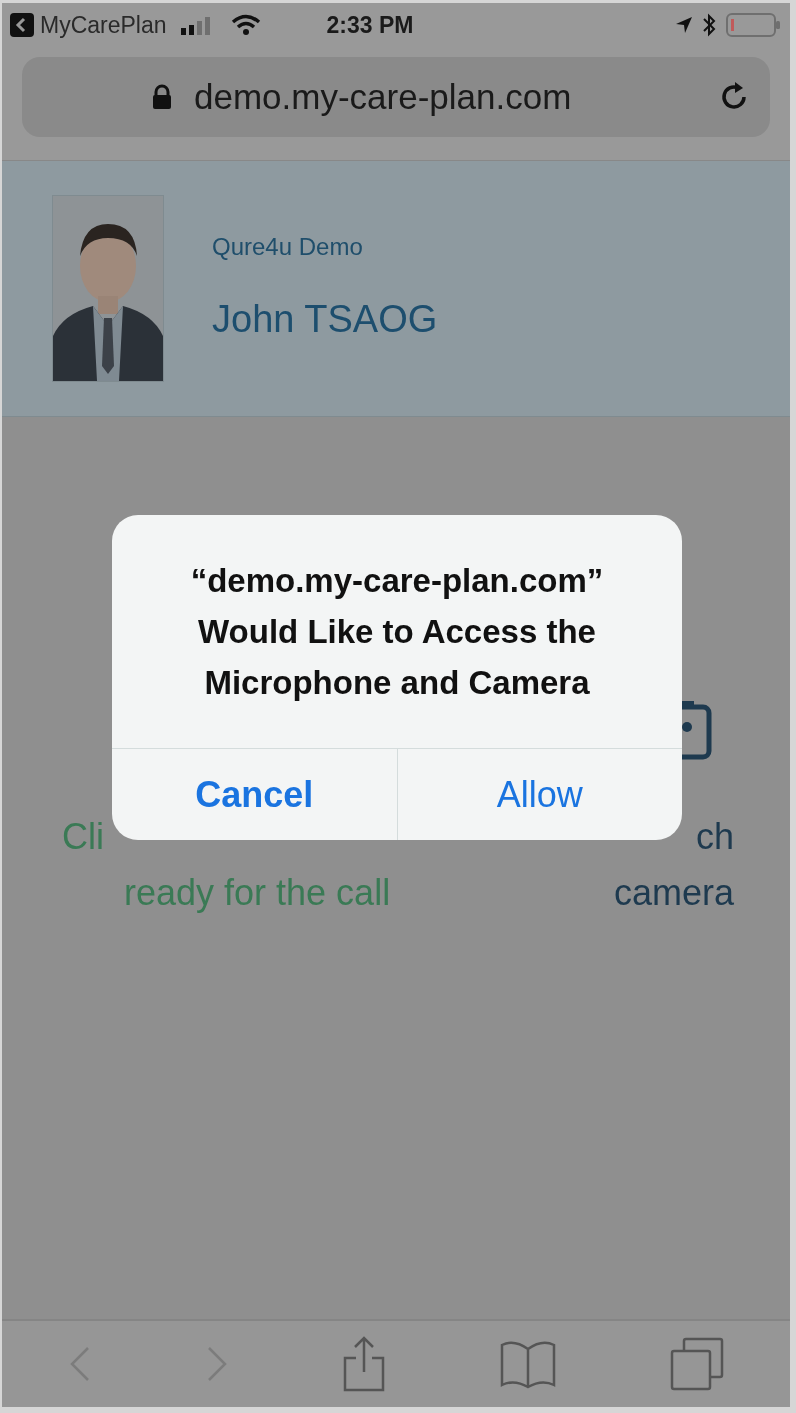 The height and width of the screenshot is (1413, 796). What do you see at coordinates (697, 730) in the screenshot?
I see `camera-icon` at bounding box center [697, 730].